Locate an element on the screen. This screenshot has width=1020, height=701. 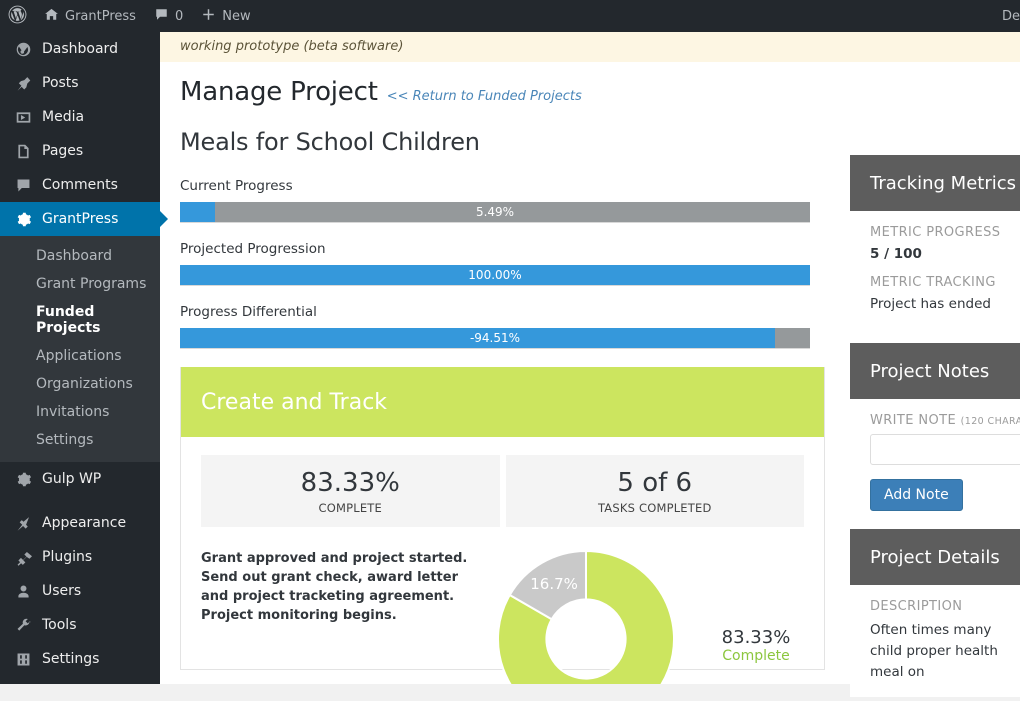
add-note-button: Add Note is located at coordinates (916, 495).